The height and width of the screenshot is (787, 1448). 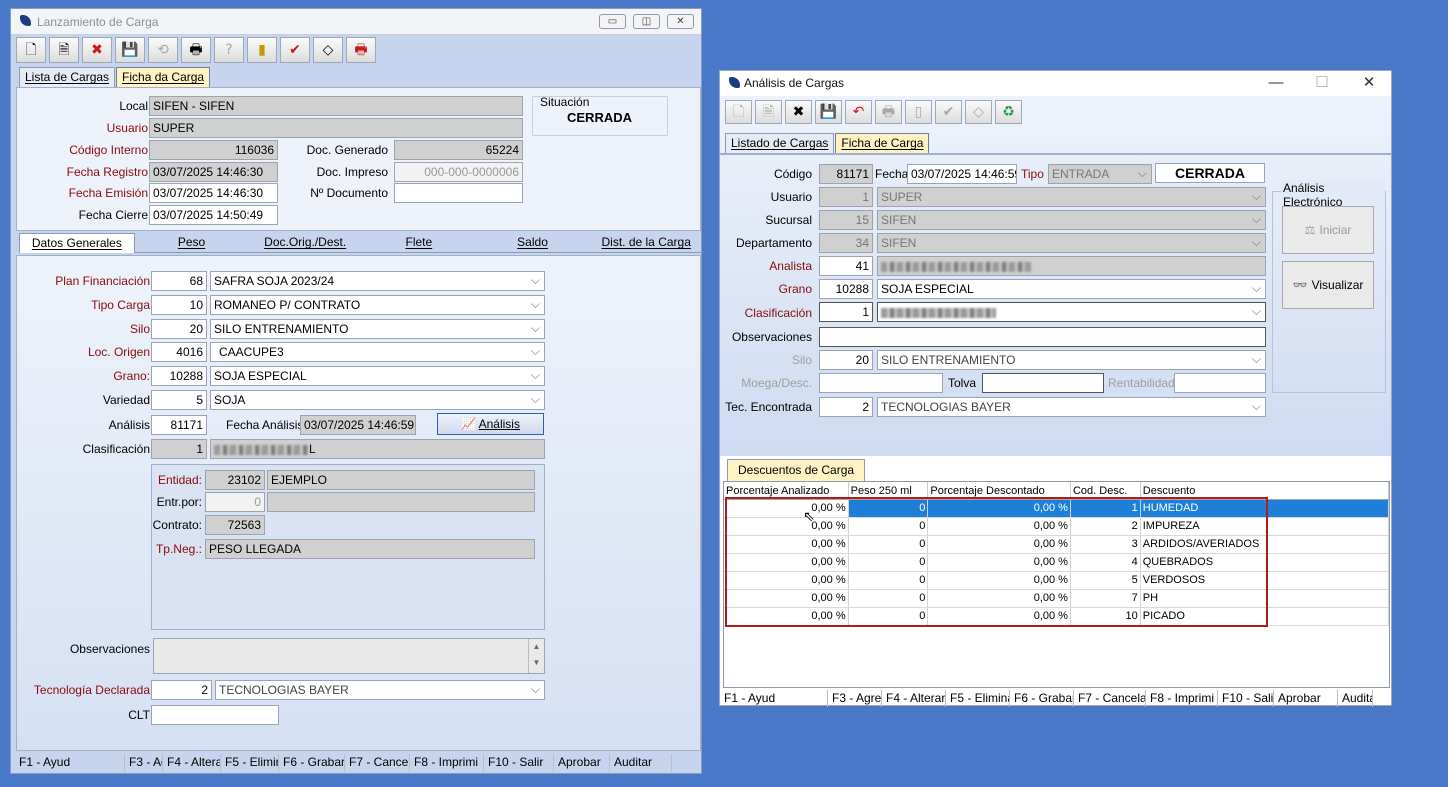 What do you see at coordinates (328, 50) in the screenshot?
I see `eraser-icon: ◇` at bounding box center [328, 50].